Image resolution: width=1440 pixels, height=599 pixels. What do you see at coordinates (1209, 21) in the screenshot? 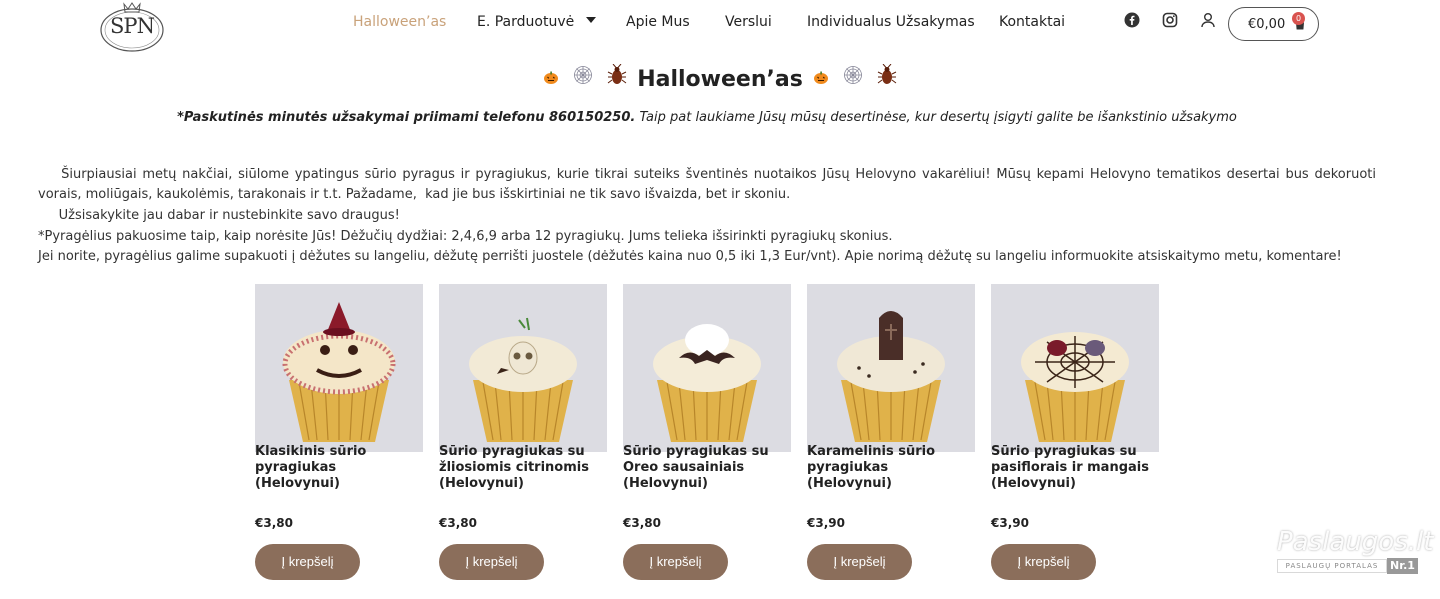
I see `user-icon` at bounding box center [1209, 21].